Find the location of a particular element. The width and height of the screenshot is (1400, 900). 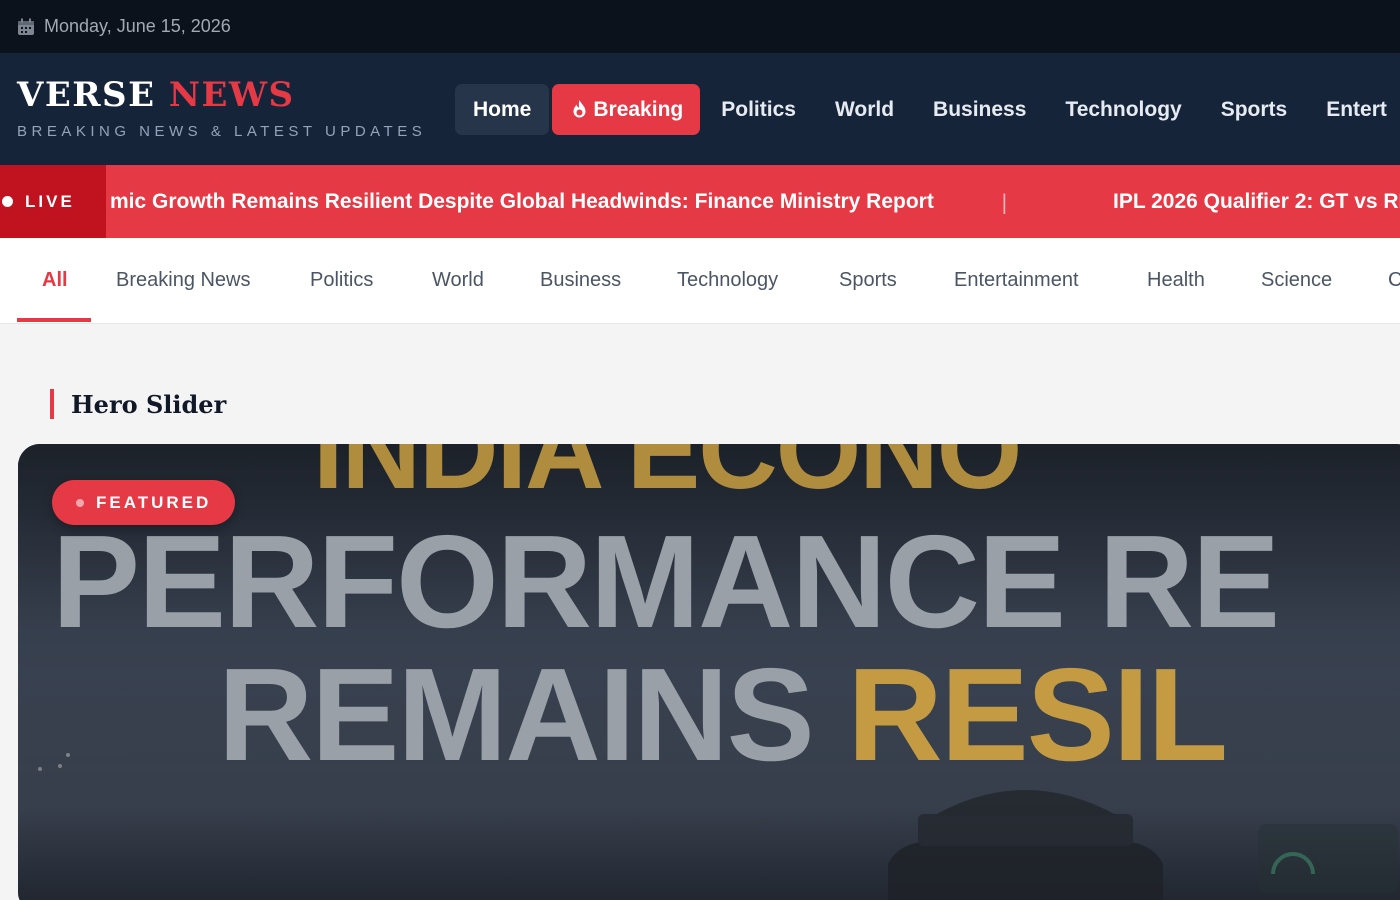

tab-business: Business is located at coordinates (580, 280).